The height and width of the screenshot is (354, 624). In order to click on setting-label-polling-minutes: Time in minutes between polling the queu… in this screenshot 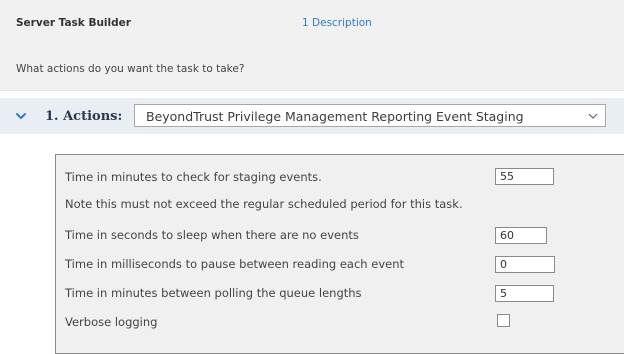, I will do `click(213, 293)`.